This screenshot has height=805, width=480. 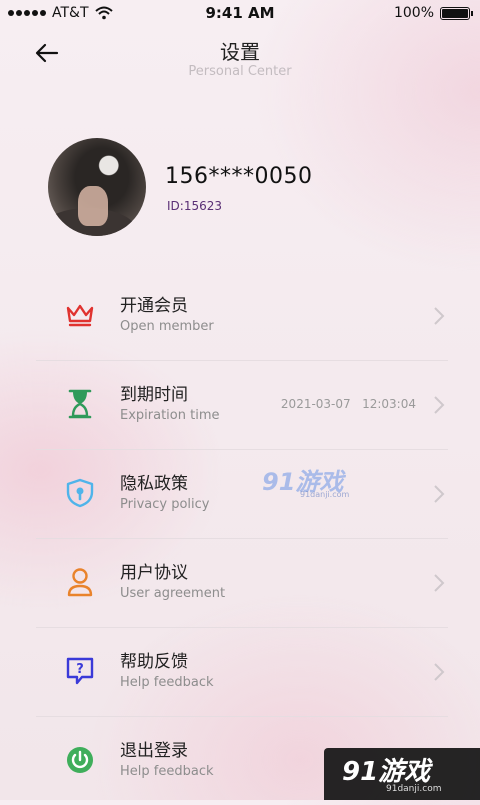 I want to click on menu-item-user-agreement: 用户协议 User agreement, so click(x=242, y=583).